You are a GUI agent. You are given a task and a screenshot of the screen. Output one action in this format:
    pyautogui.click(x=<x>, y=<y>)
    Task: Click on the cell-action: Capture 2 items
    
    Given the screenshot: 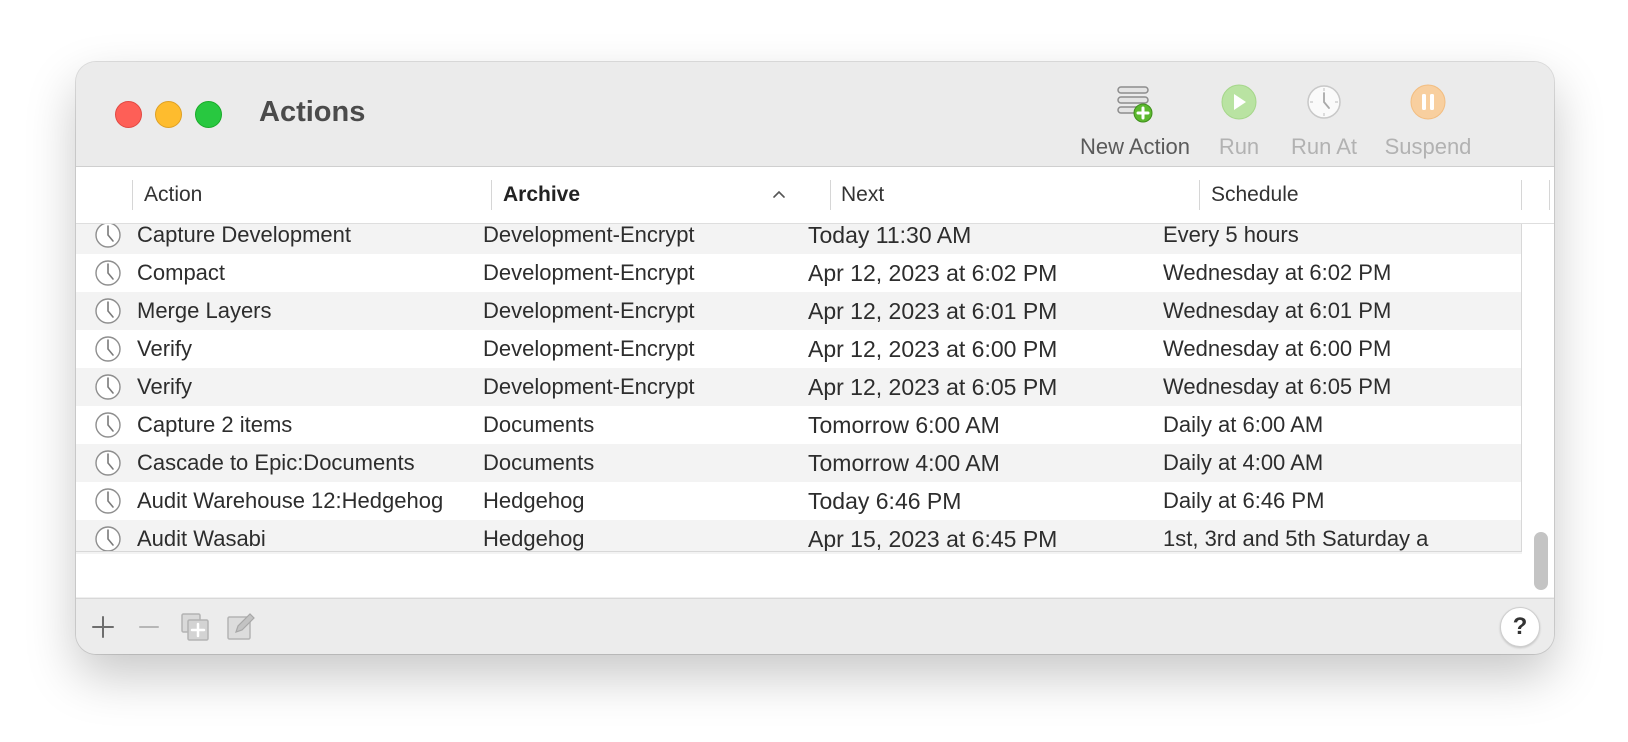 What is the action you would take?
    pyautogui.click(x=215, y=424)
    